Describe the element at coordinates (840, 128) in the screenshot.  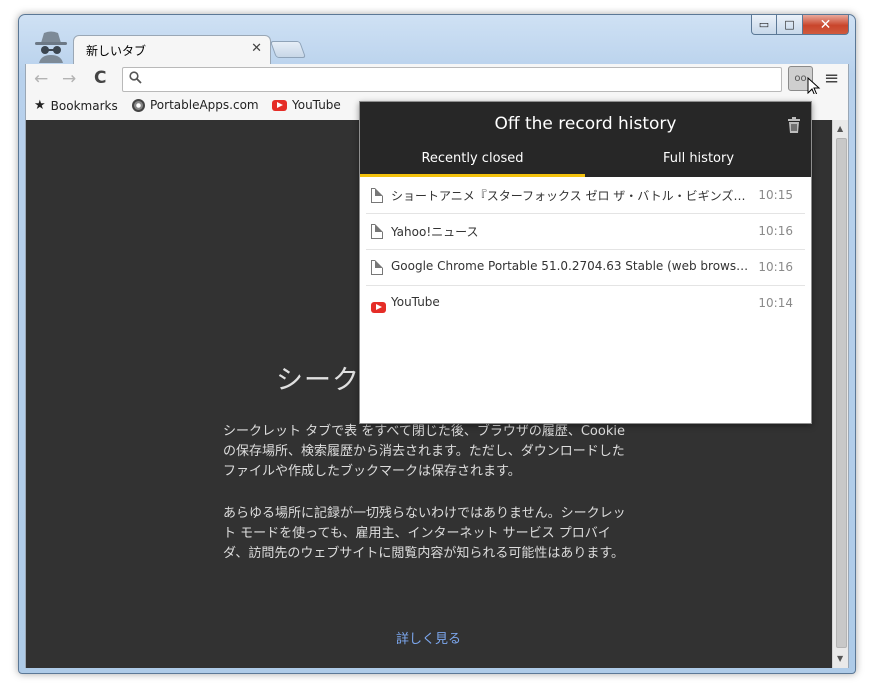
I see `scroll-up-icon: ▲` at that location.